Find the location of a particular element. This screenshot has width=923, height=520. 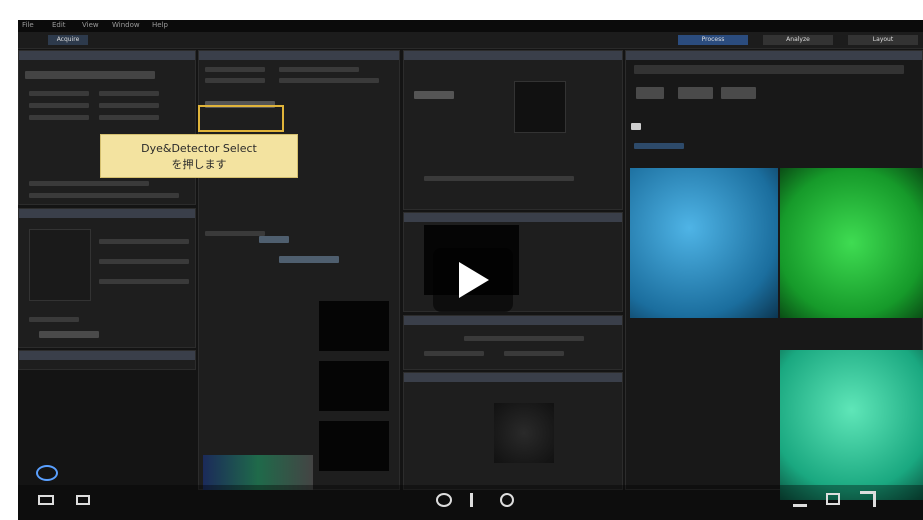

channel-list-panel is located at coordinates (513, 431).